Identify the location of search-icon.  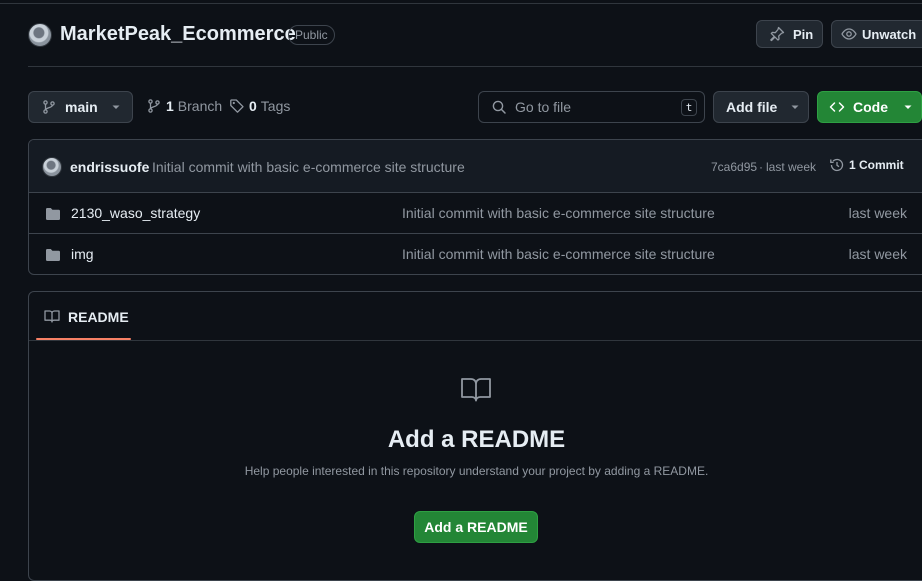
(499, 107).